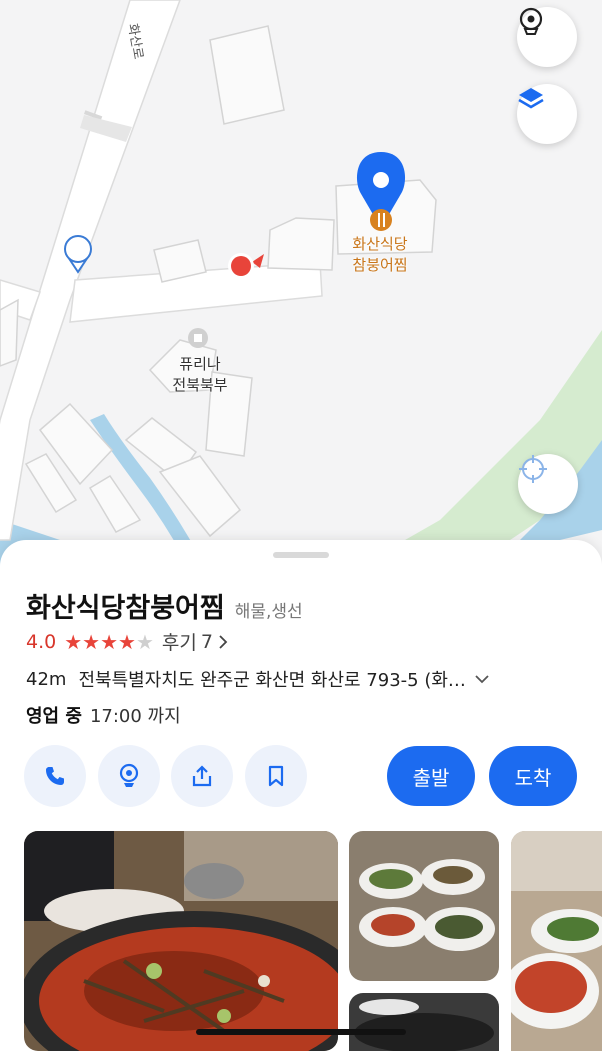 Image resolution: width=602 pixels, height=1051 pixels. I want to click on share-icon, so click(202, 776).